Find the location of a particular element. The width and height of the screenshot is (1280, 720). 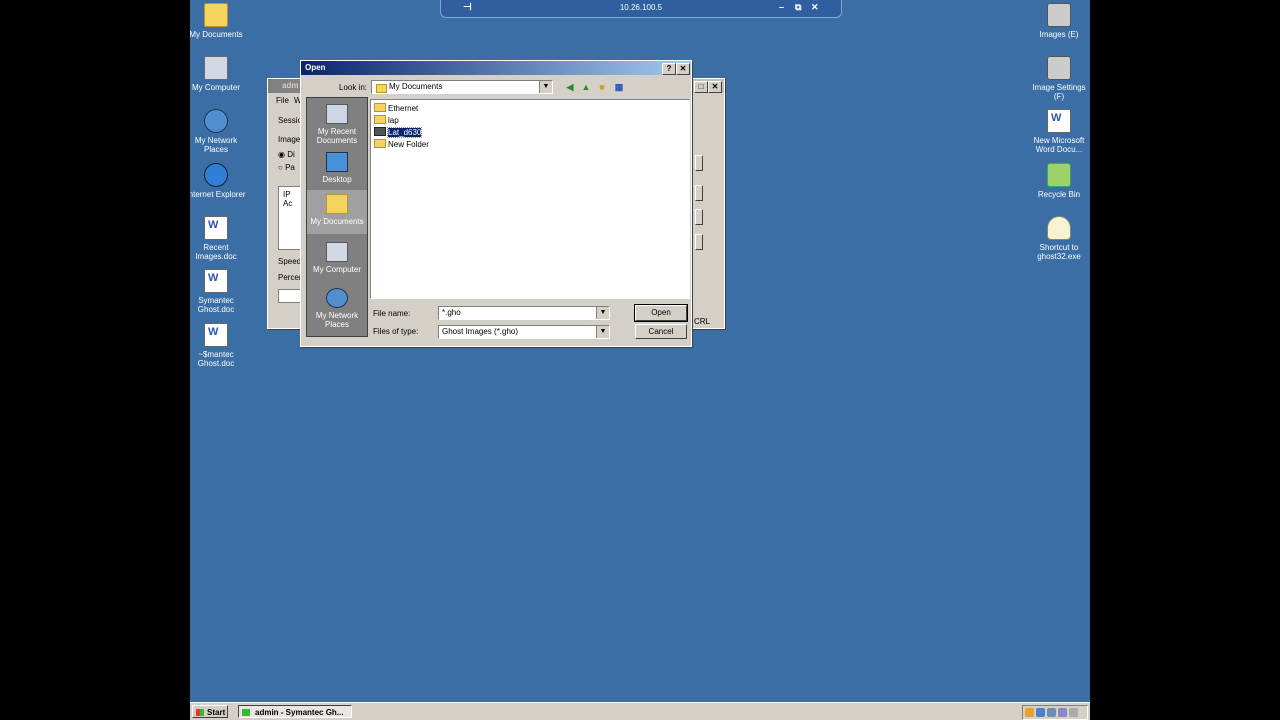

close-icon: ✕ is located at coordinates (815, 7).